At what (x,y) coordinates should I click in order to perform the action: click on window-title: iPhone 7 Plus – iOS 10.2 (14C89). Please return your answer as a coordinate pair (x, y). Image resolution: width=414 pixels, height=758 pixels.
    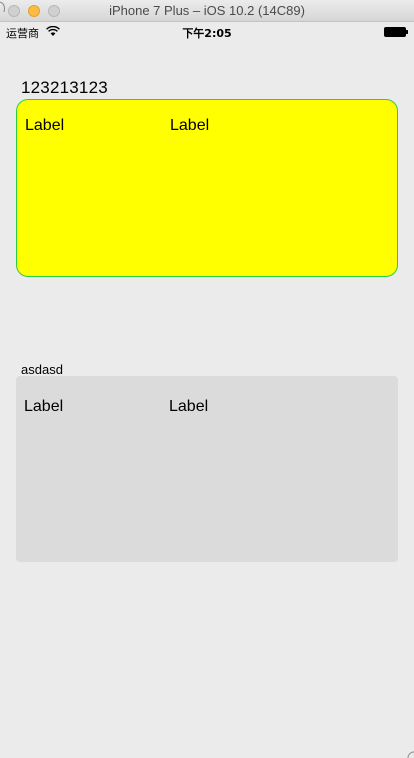
    Looking at the image, I should click on (207, 10).